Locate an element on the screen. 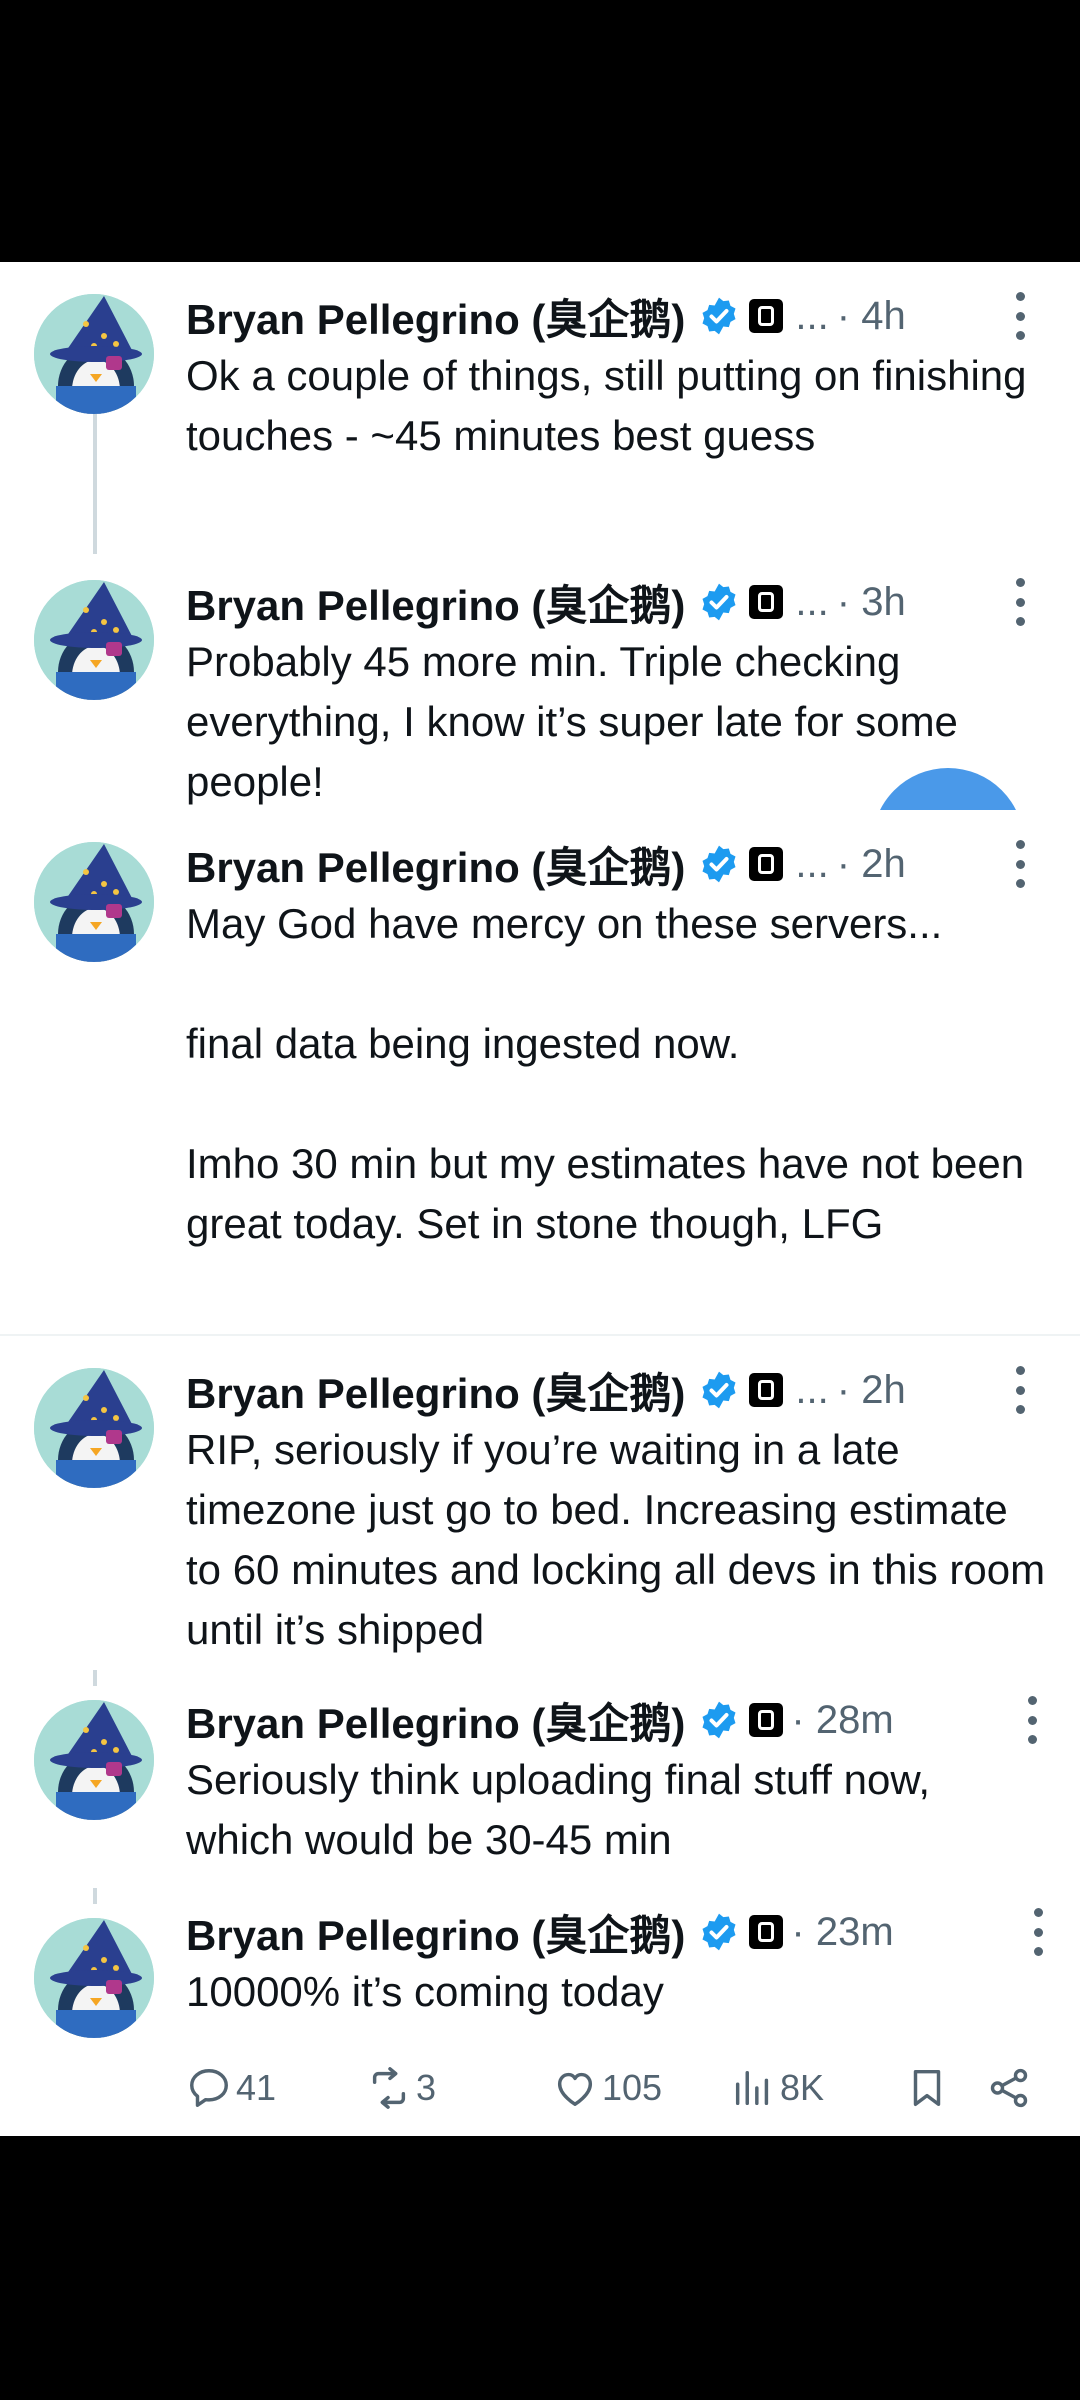  bookmark-button is located at coordinates (929, 2088).